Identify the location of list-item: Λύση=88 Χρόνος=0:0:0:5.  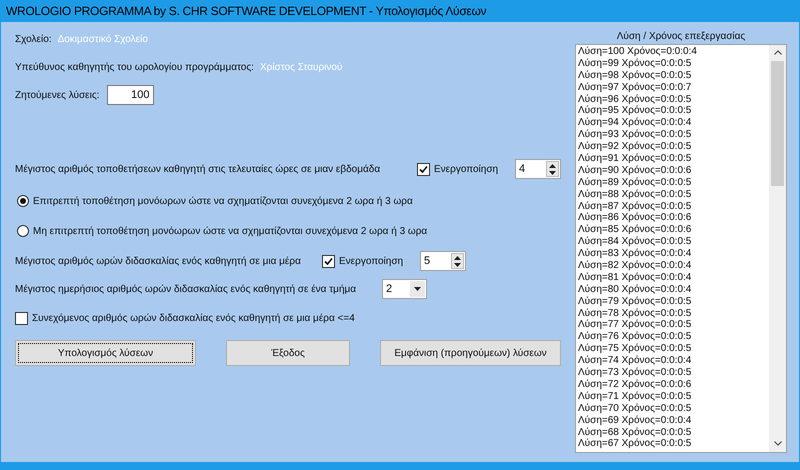
(673, 194).